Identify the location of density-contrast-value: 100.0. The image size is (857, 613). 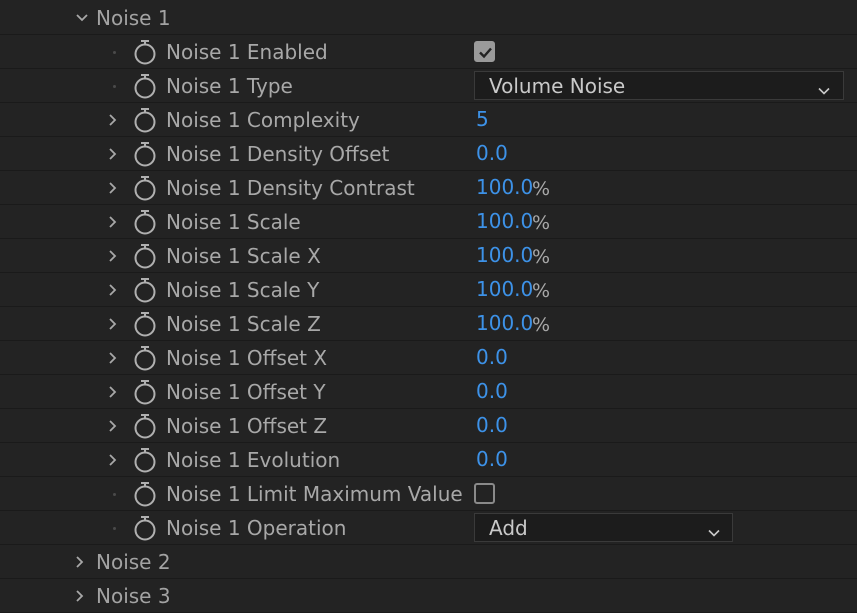
(504, 187).